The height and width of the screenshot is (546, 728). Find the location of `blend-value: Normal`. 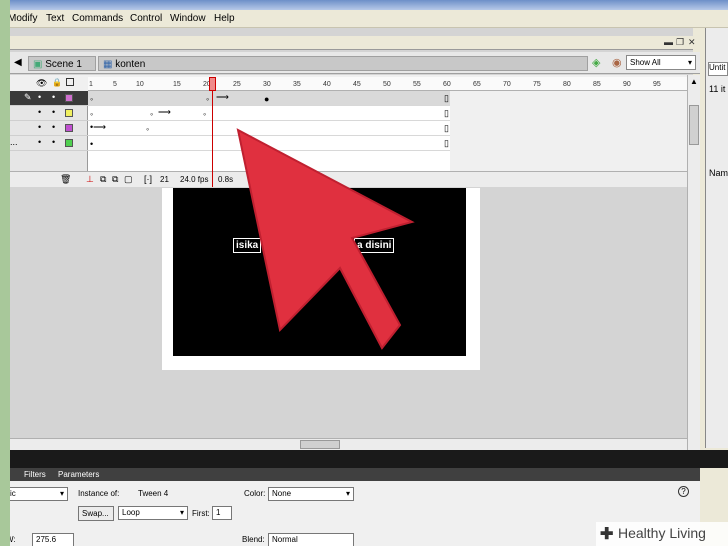

blend-value: Normal is located at coordinates (285, 539).